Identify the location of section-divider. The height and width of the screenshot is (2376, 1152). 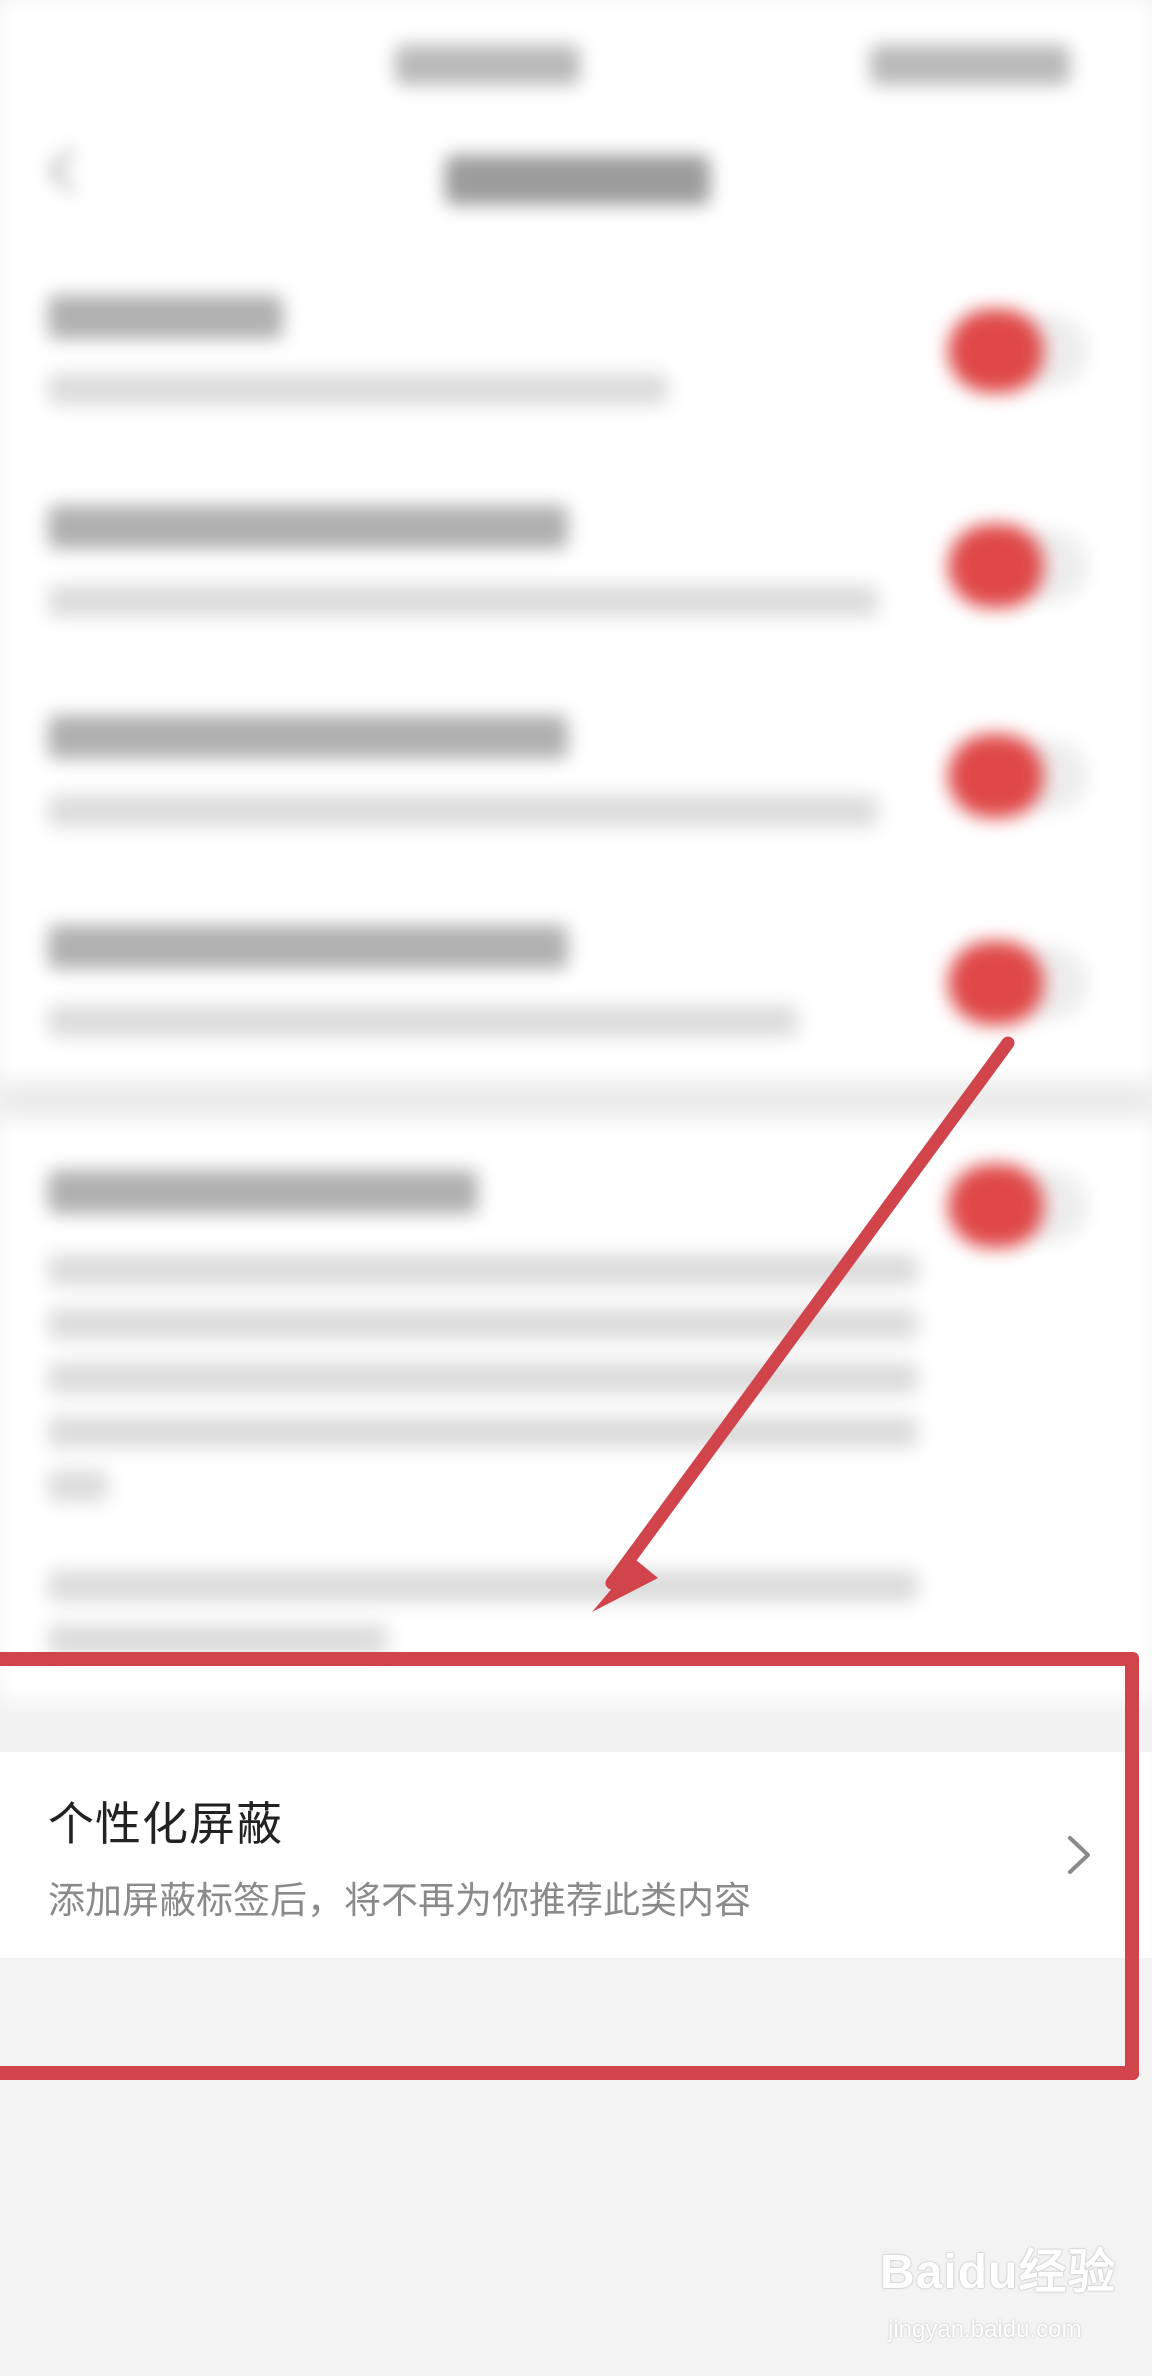
(576, 1100).